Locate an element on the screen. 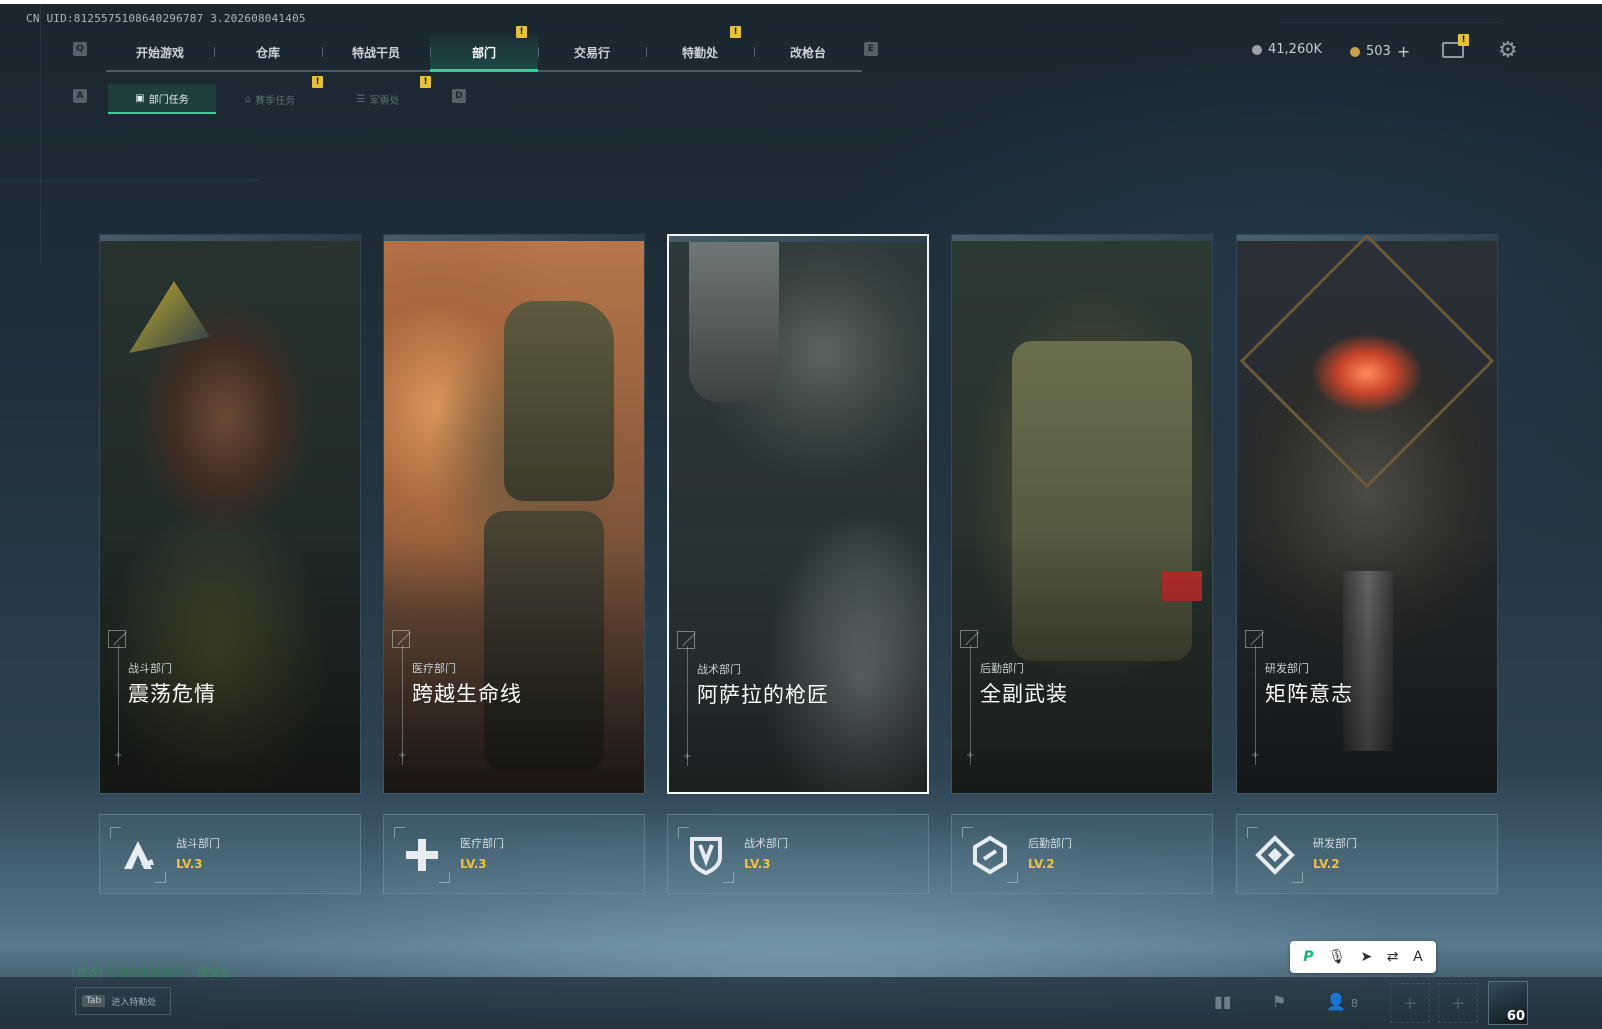 Image resolution: width=1602 pixels, height=1029 pixels. input-toolbar: P 🎙 ➤ ⇄ A is located at coordinates (1363, 957).